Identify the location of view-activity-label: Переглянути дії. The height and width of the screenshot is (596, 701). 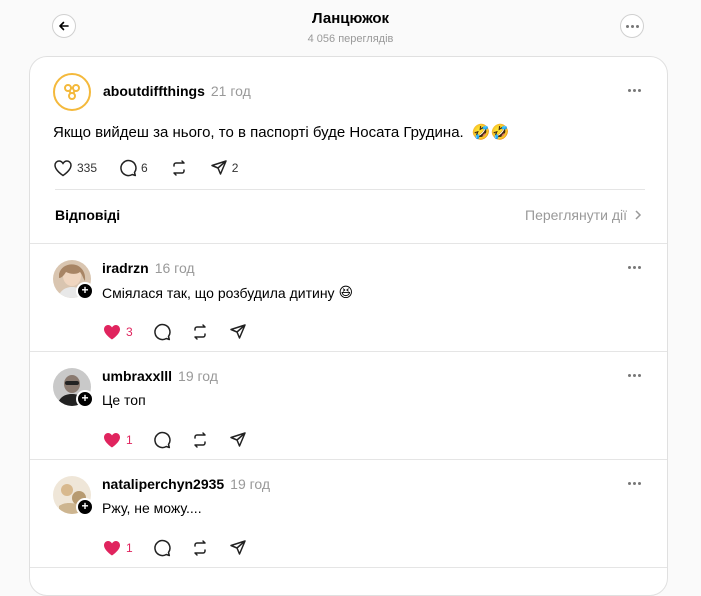
(576, 215).